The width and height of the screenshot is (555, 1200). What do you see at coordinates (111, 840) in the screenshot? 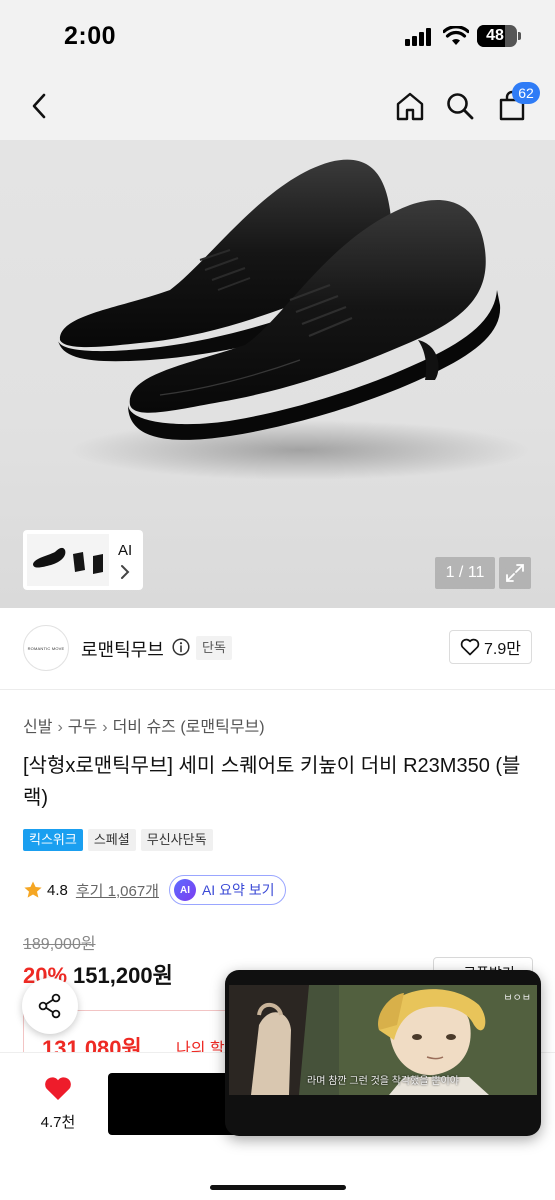
I see `badge: 스페셜` at bounding box center [111, 840].